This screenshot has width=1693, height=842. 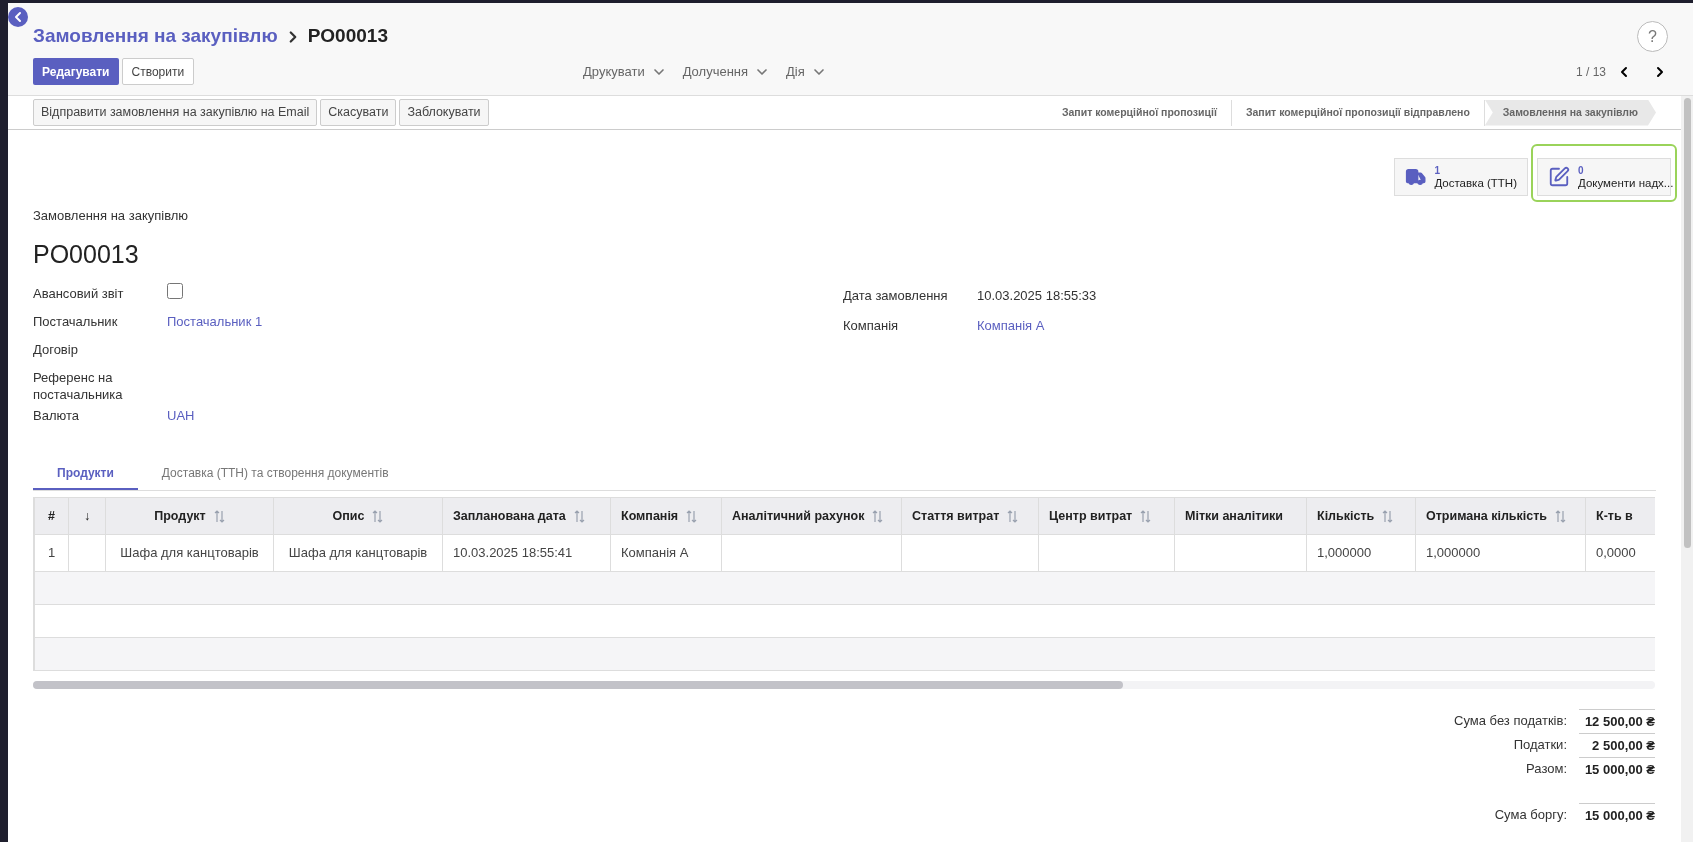 What do you see at coordinates (78, 386) in the screenshot?
I see `field-label: Референс на постачальника` at bounding box center [78, 386].